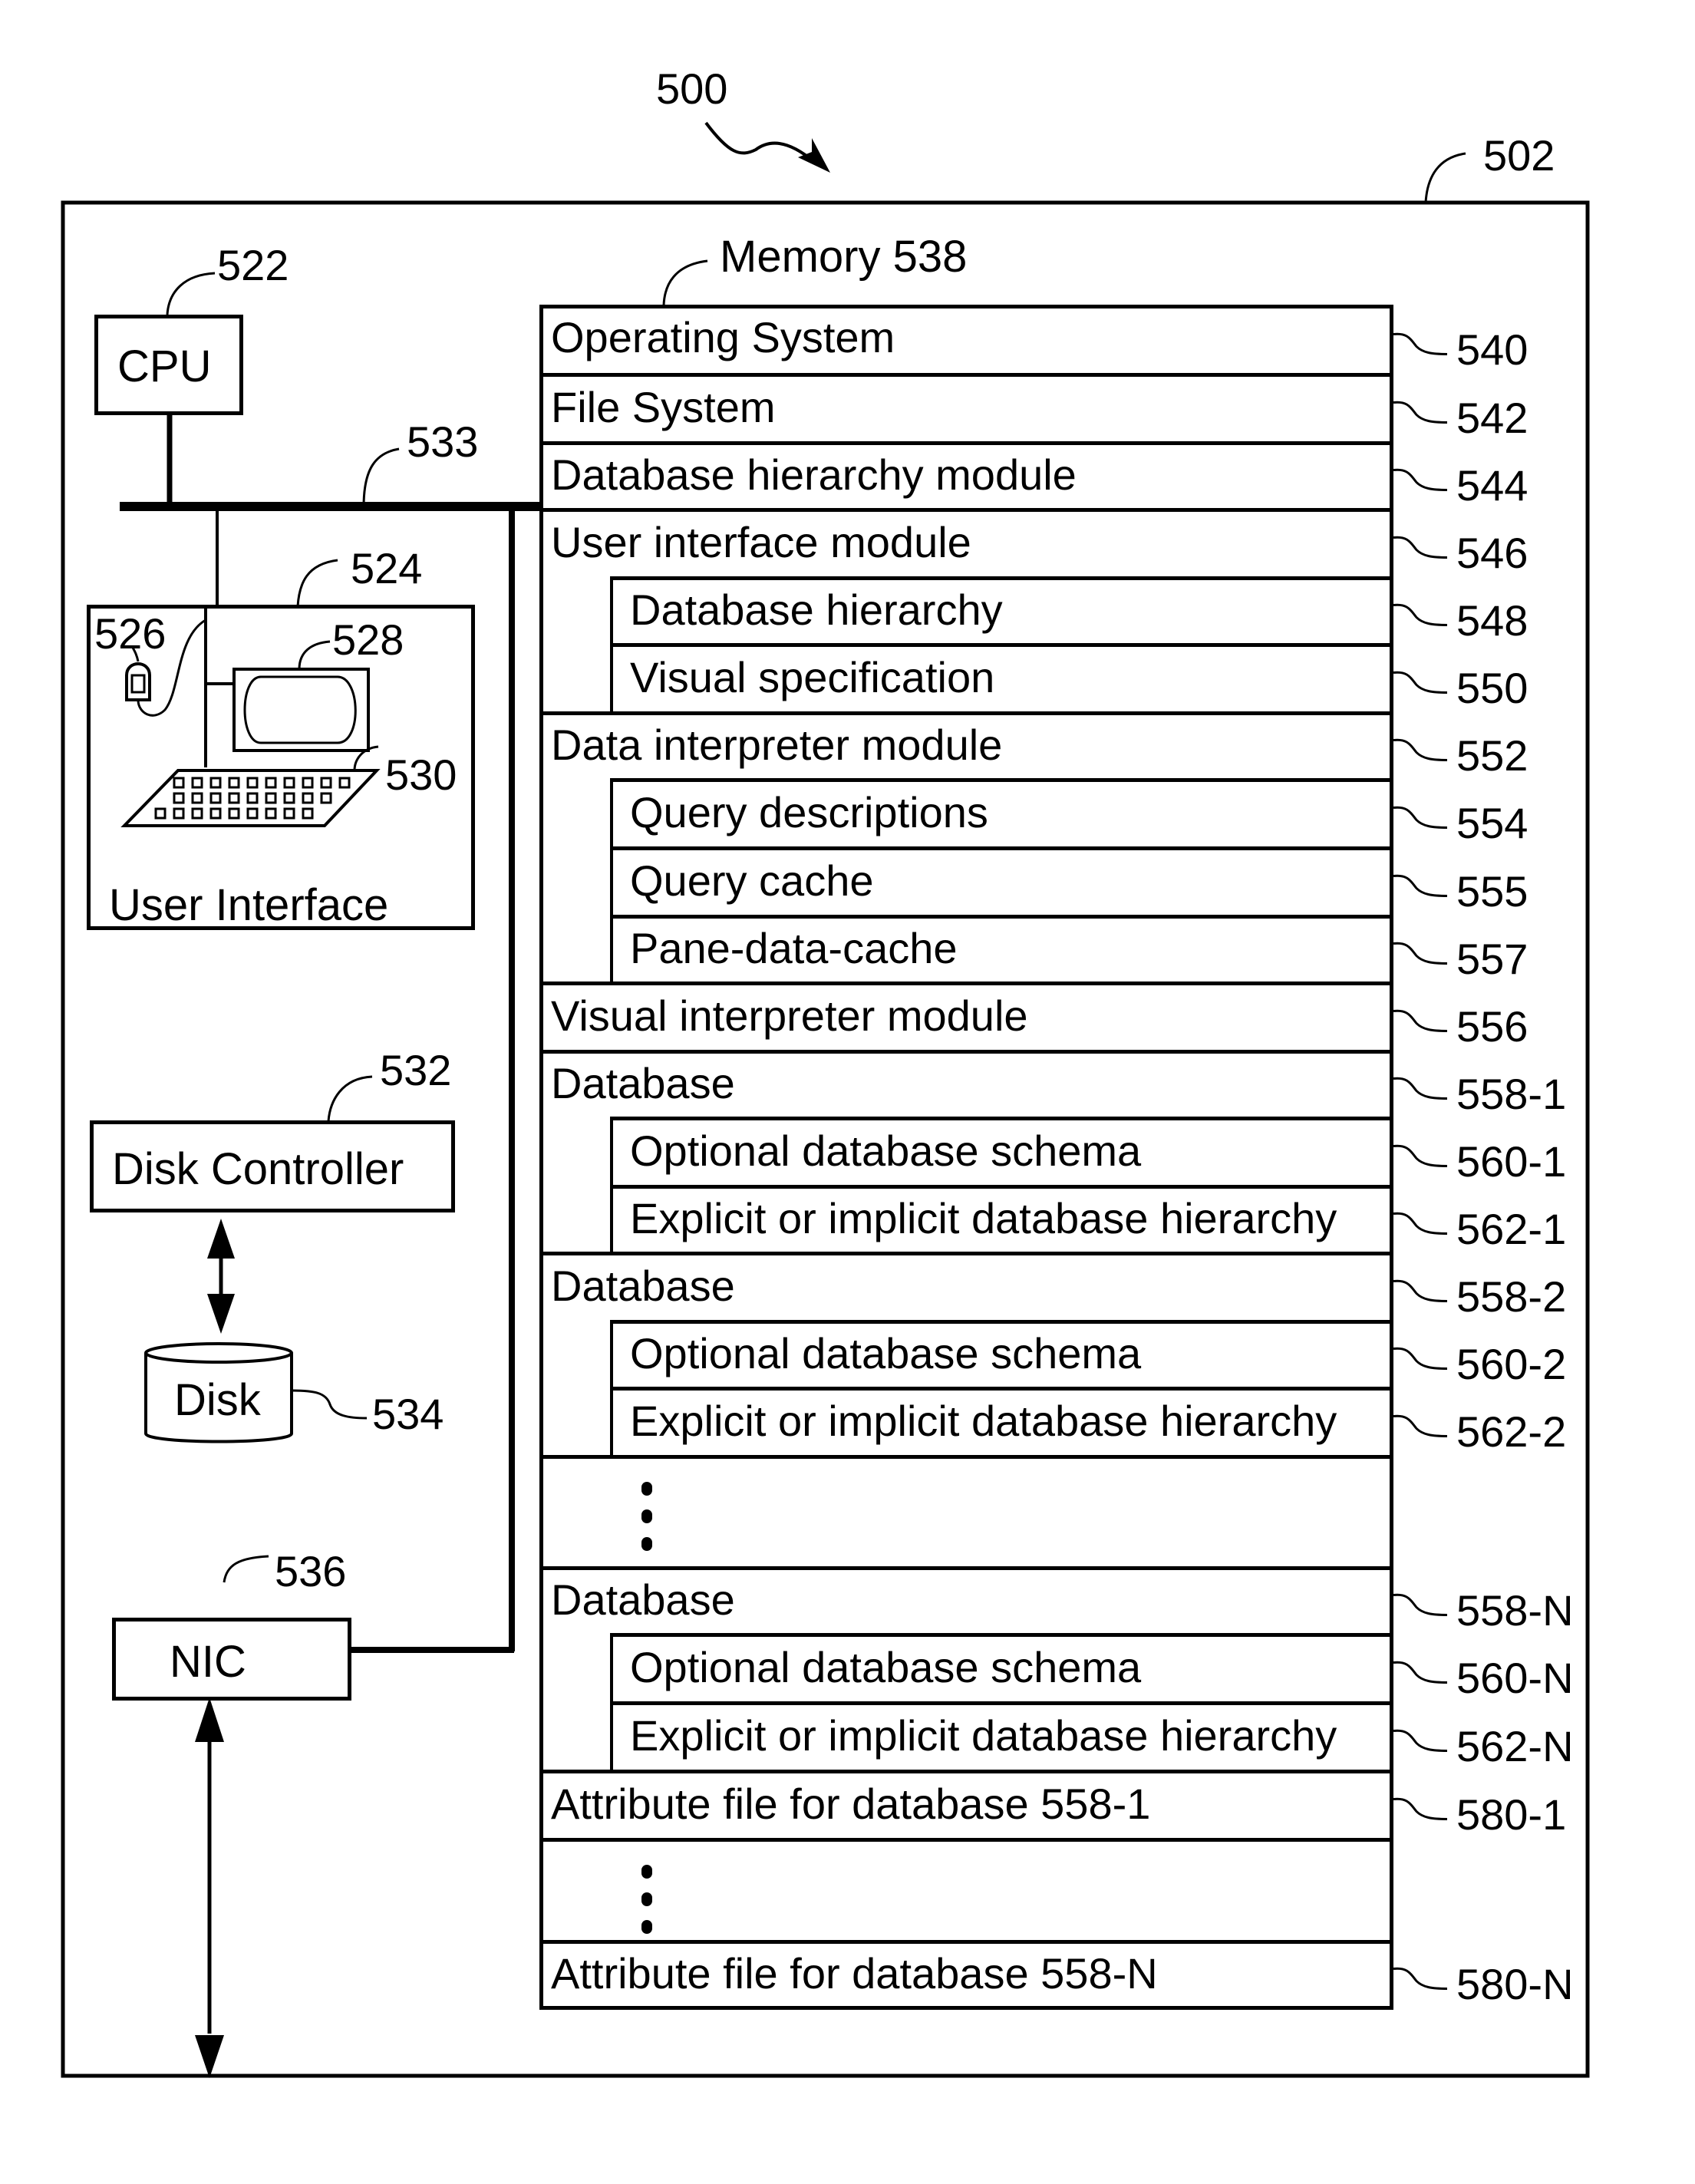 This screenshot has width=1695, height=2184. I want to click on memory-row: Database hierarchy module, so click(966, 475).